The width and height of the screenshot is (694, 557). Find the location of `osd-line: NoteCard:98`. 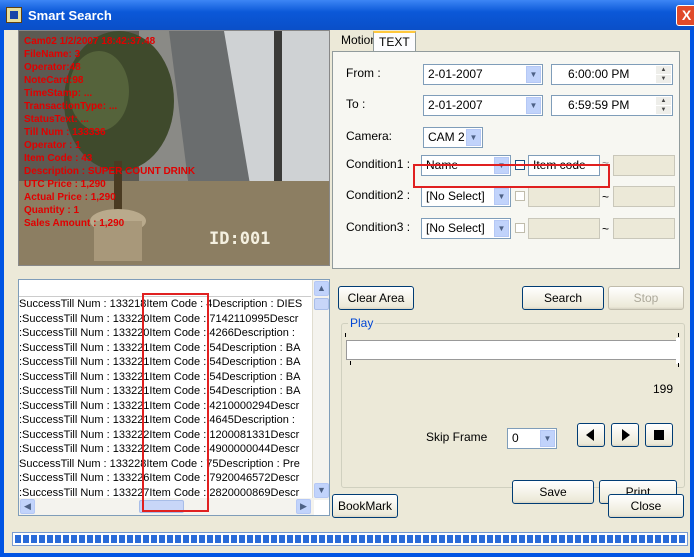

osd-line: NoteCard:98 is located at coordinates (54, 80).